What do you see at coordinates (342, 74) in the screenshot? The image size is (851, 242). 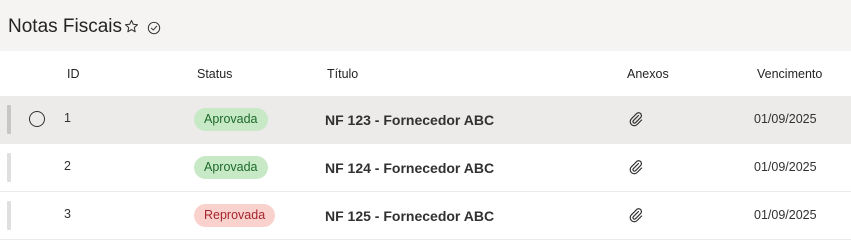 I see `column-header-titulo: Título` at bounding box center [342, 74].